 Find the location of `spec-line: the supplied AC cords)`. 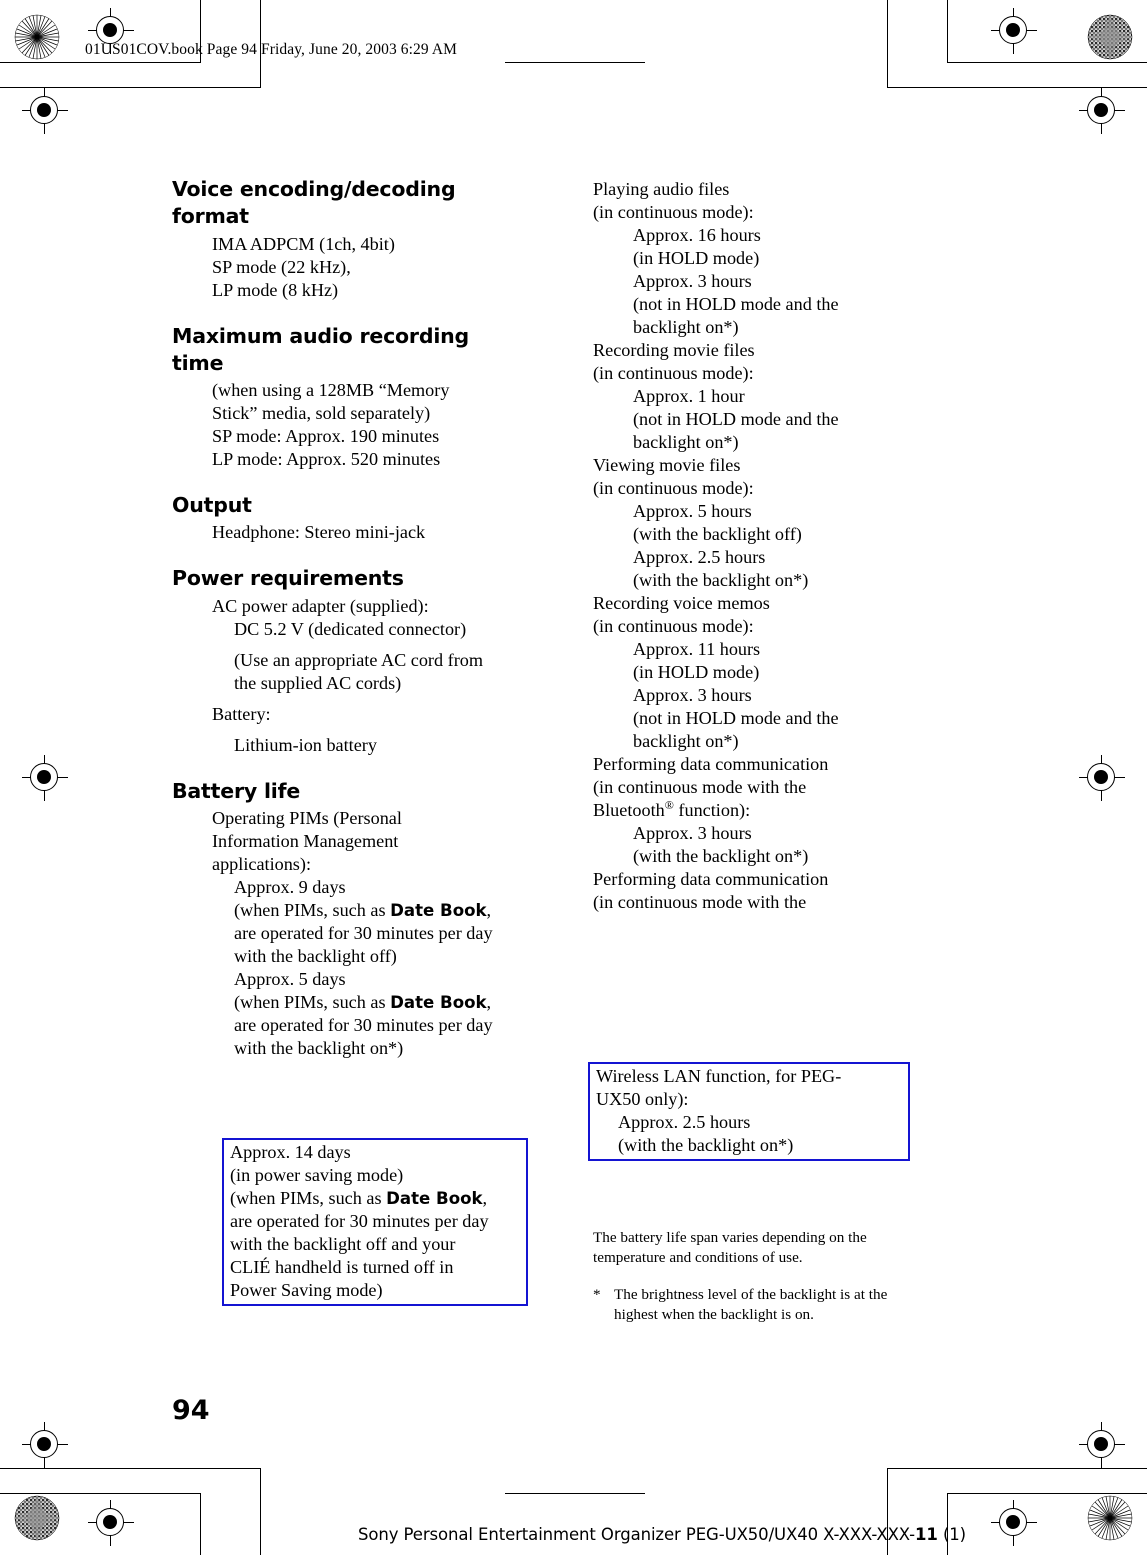

spec-line: the supplied AC cords) is located at coordinates (318, 682).